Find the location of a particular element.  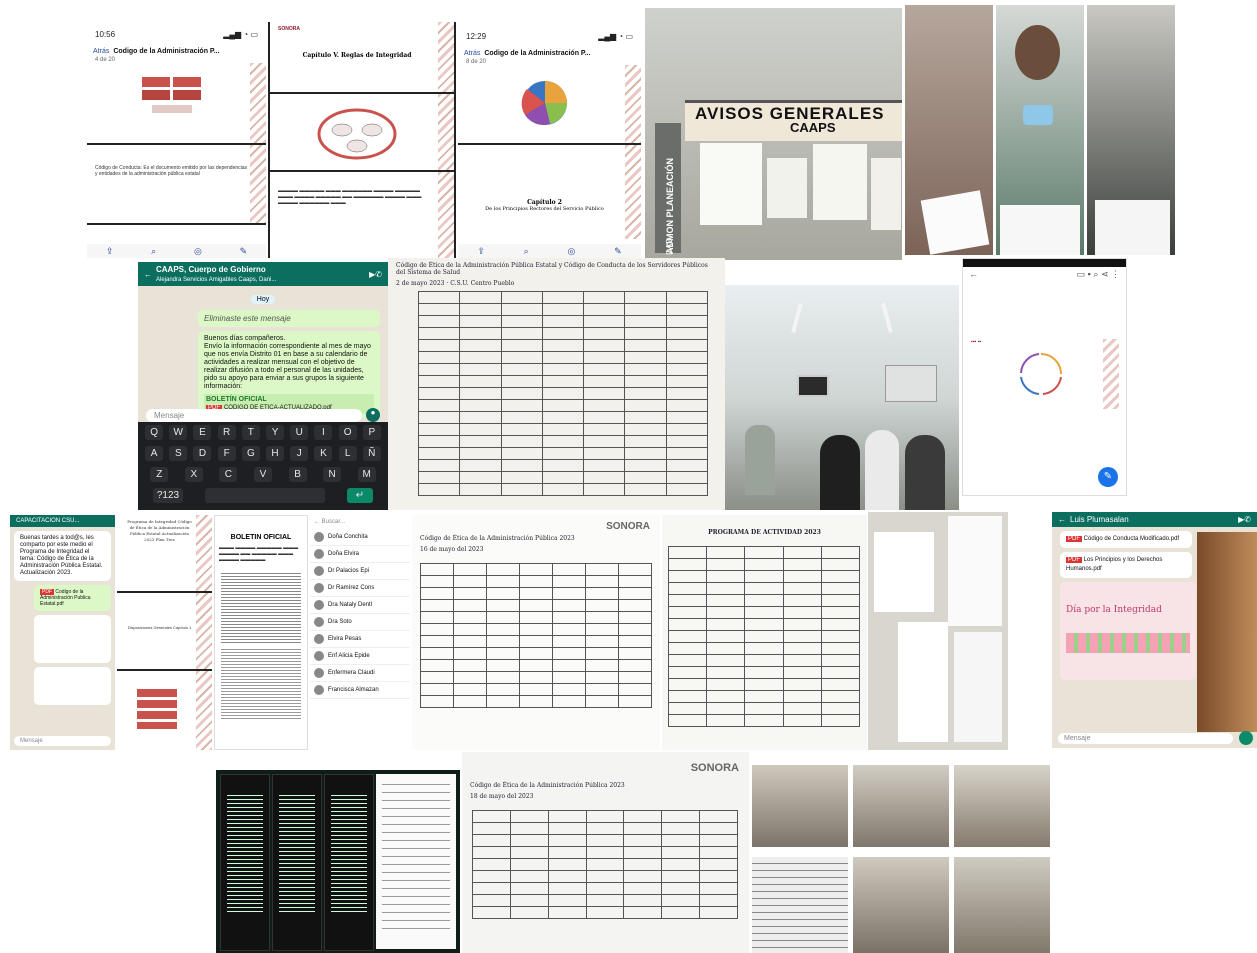

poster-image: Día por la Integridad is located at coordinates (1128, 631).